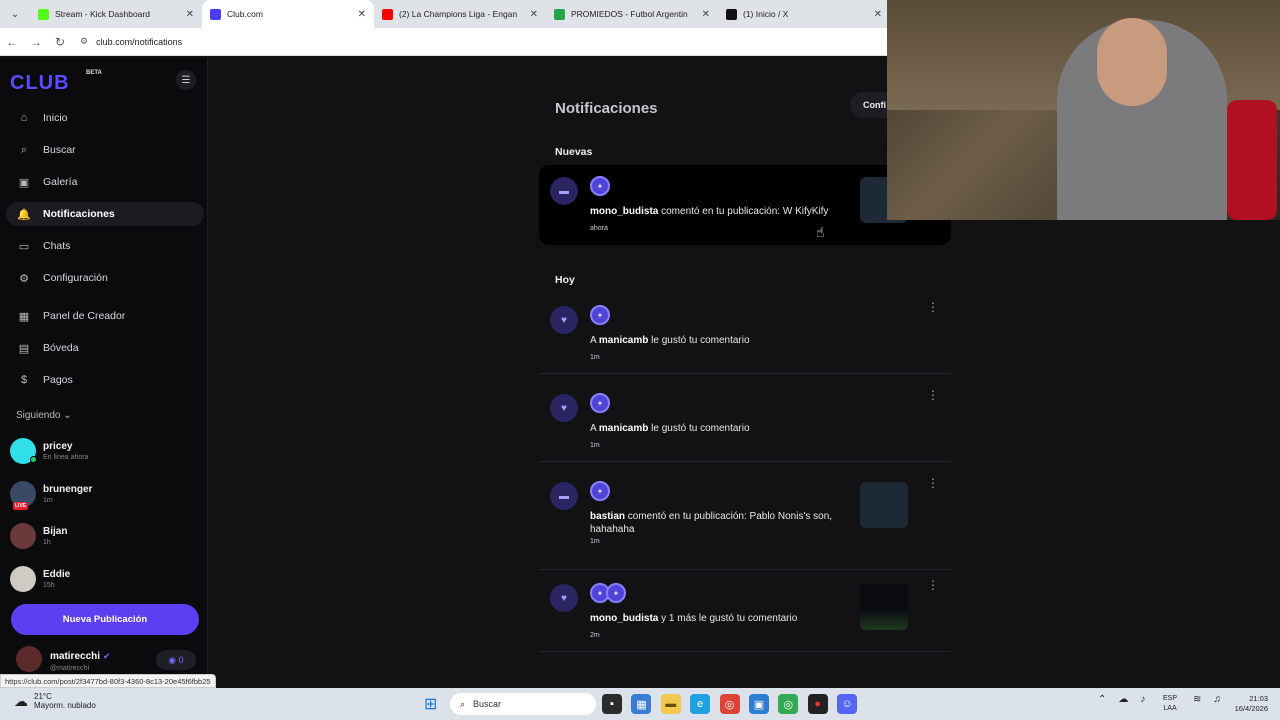 The image size is (1280, 720). I want to click on coins-button: ◉ 0, so click(176, 660).